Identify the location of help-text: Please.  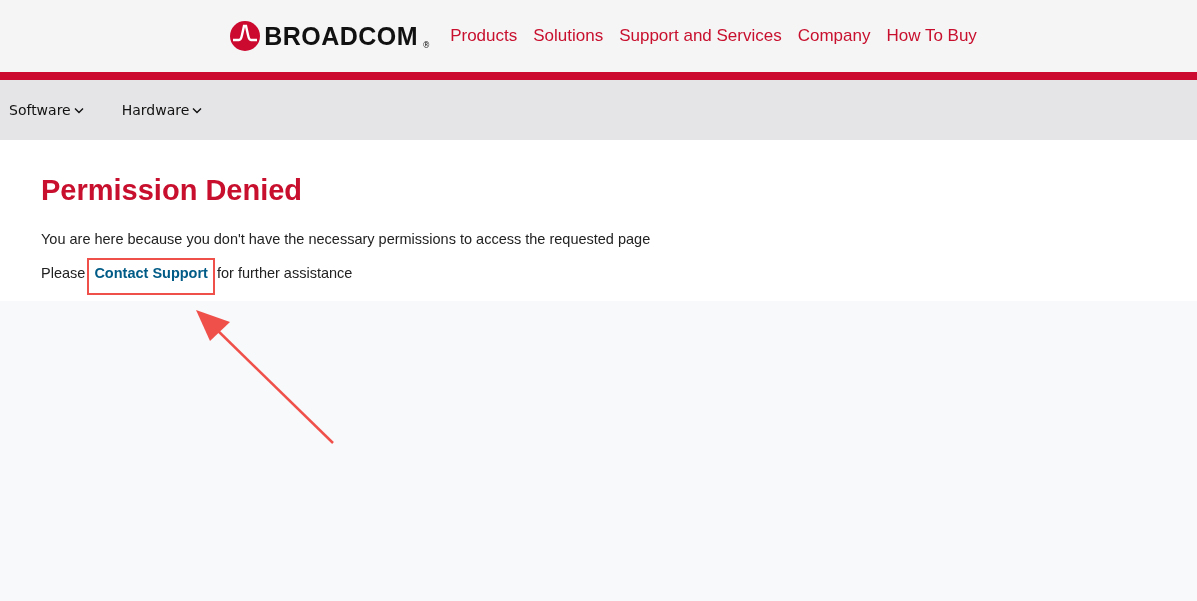
(63, 273).